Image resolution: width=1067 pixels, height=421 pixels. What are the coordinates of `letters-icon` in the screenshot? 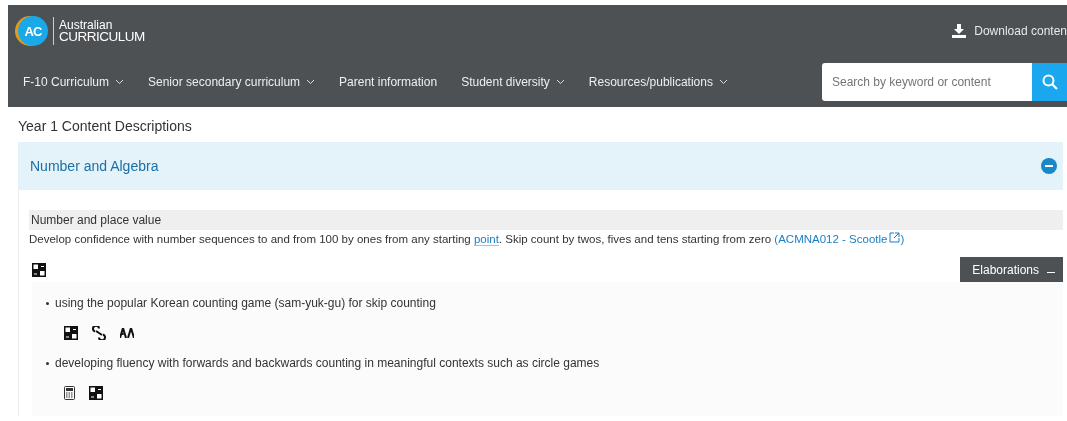 It's located at (127, 333).